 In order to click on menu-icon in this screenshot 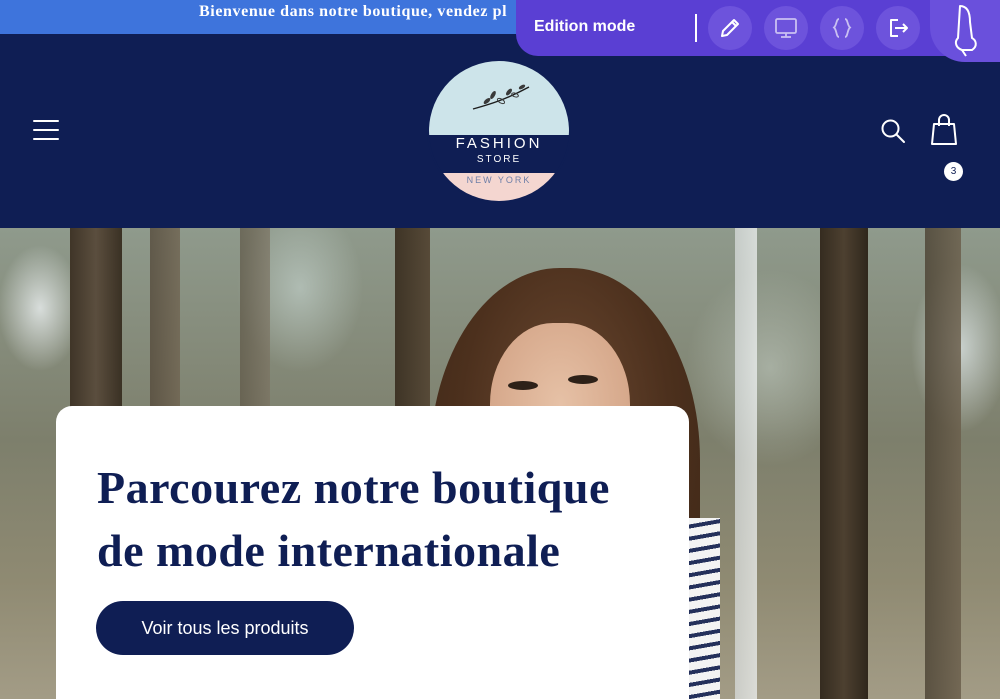, I will do `click(46, 130)`.